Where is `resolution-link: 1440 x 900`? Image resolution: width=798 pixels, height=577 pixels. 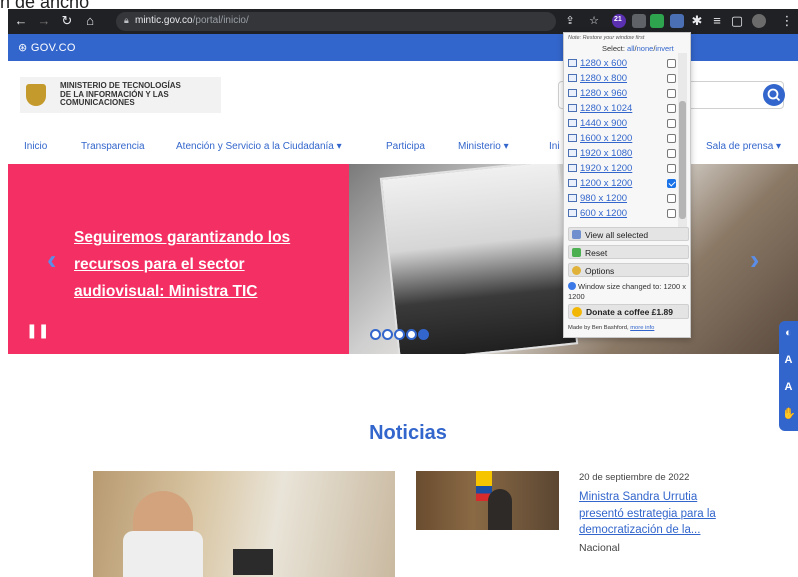 resolution-link: 1440 x 900 is located at coordinates (603, 123).